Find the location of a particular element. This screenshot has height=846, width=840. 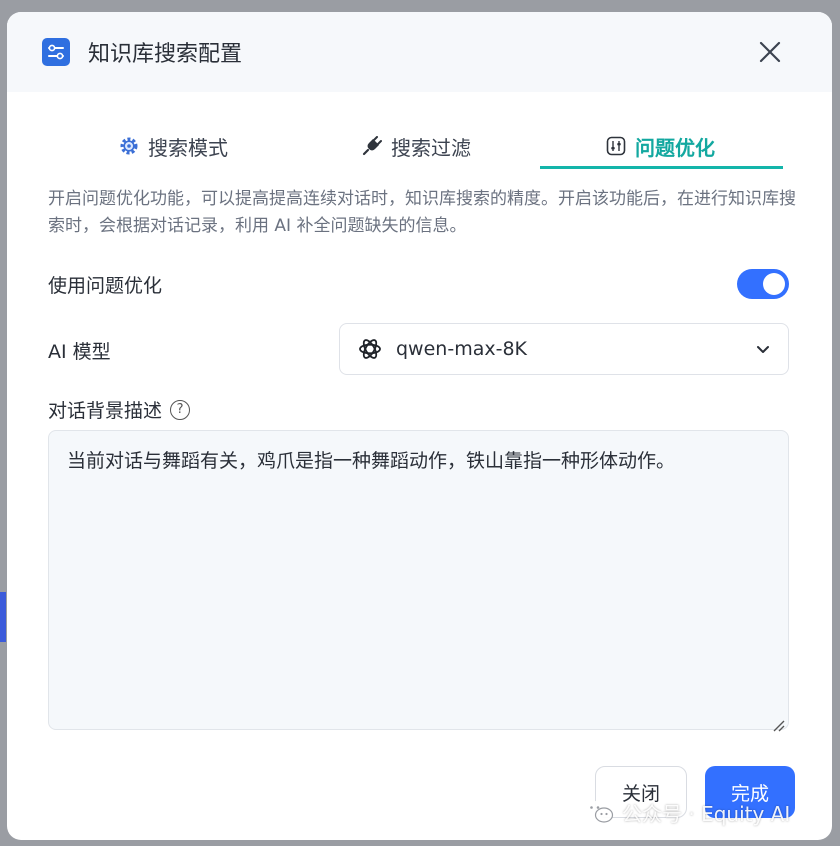

tab-search-filter: 搜索过滤 is located at coordinates (416, 146).